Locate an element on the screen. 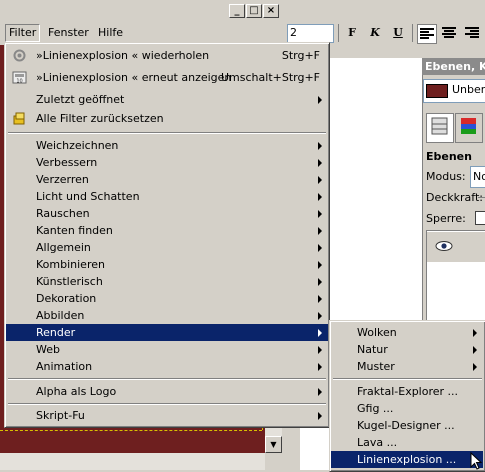 The height and width of the screenshot is (472, 485). align-left-icon is located at coordinates (427, 33).